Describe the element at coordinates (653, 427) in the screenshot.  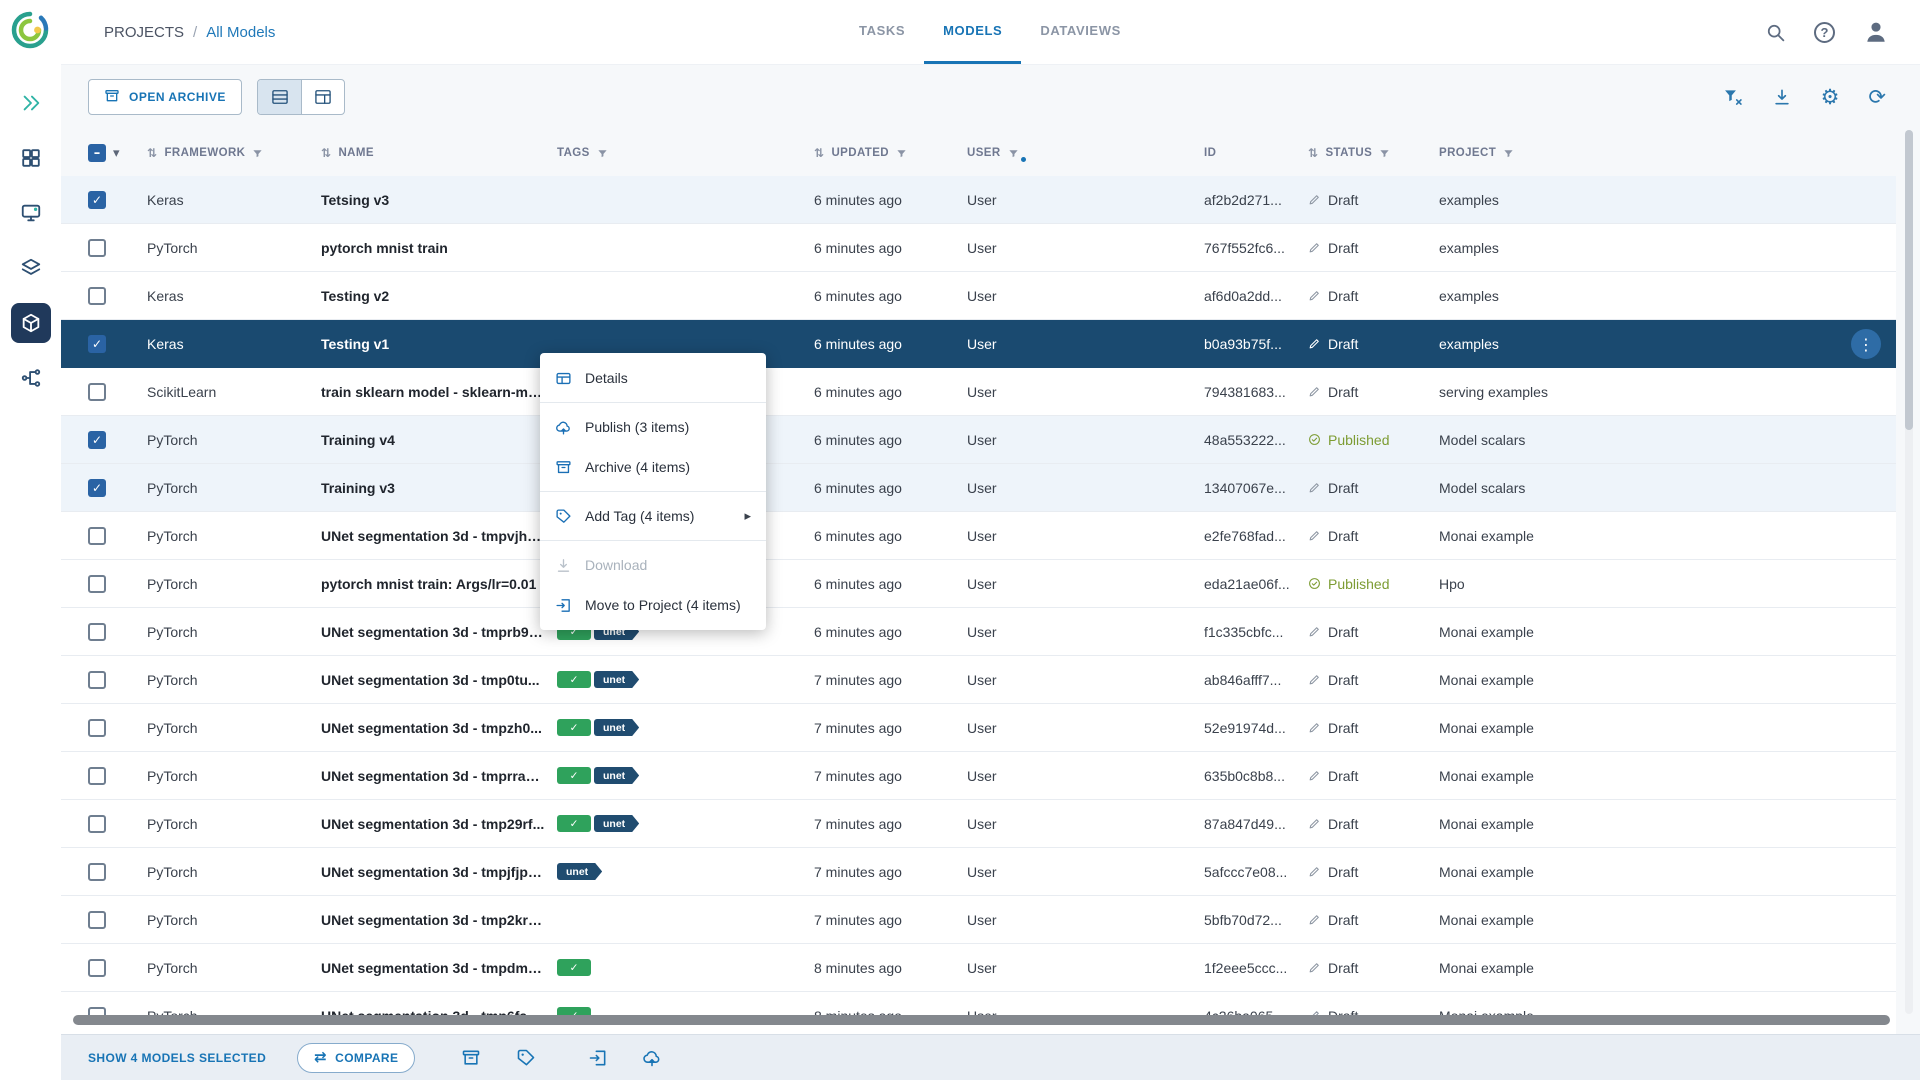
I see `menu-item-publish-3-items: Publish (3 items)` at that location.